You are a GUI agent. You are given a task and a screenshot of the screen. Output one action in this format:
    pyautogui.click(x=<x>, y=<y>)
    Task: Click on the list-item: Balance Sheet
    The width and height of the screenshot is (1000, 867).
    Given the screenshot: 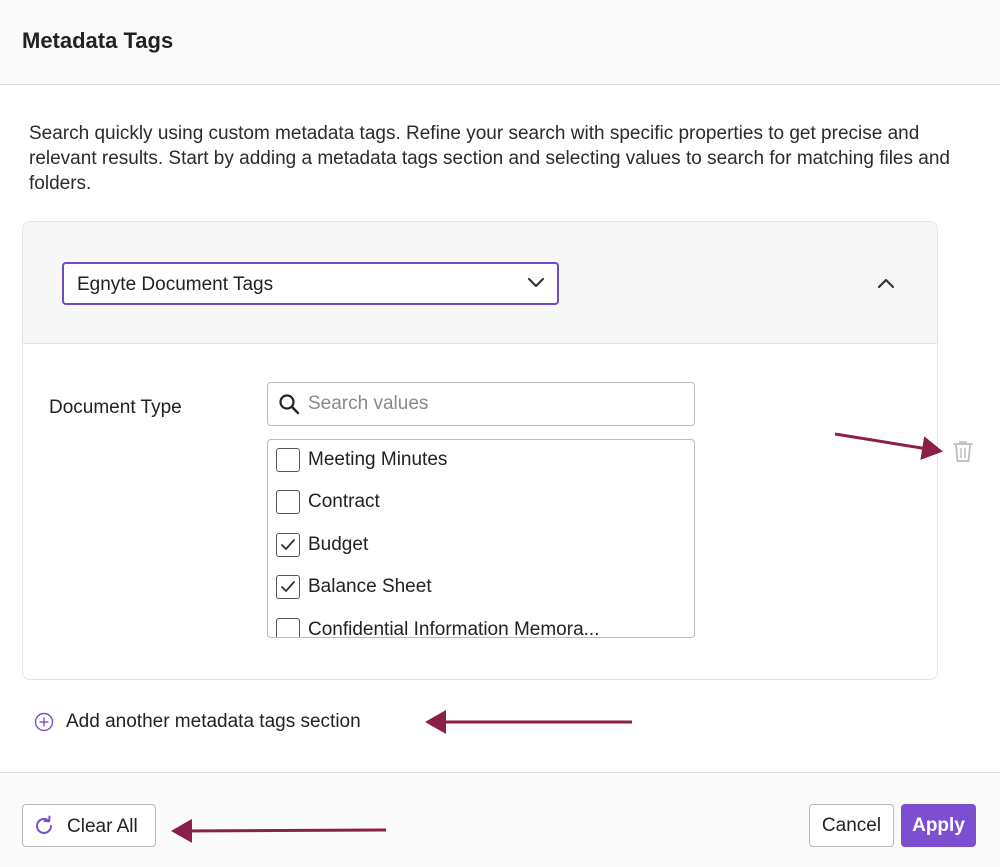 What is the action you would take?
    pyautogui.click(x=476, y=587)
    